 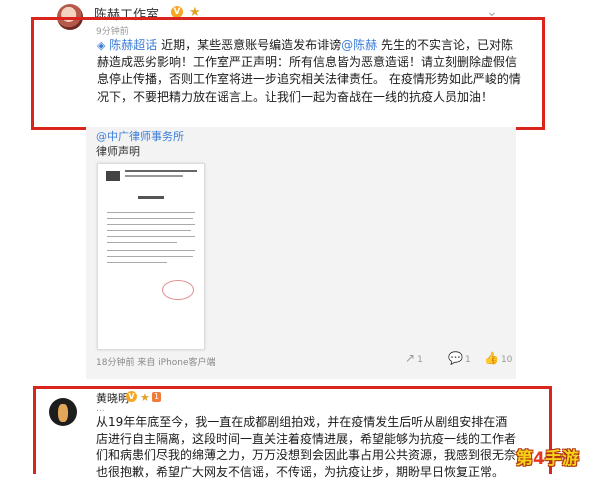 I want to click on share-action: ↗ 1, so click(x=414, y=358).